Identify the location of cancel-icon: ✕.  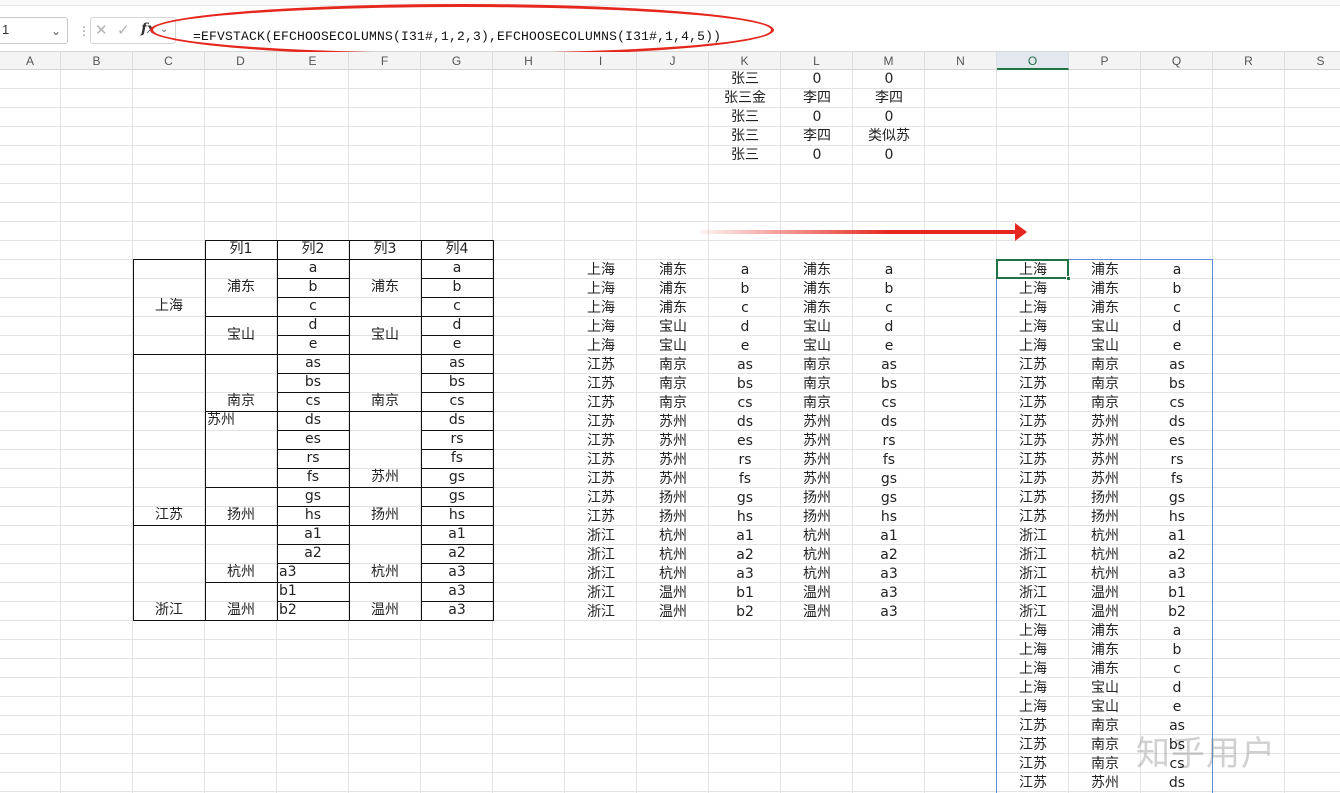
(101, 30).